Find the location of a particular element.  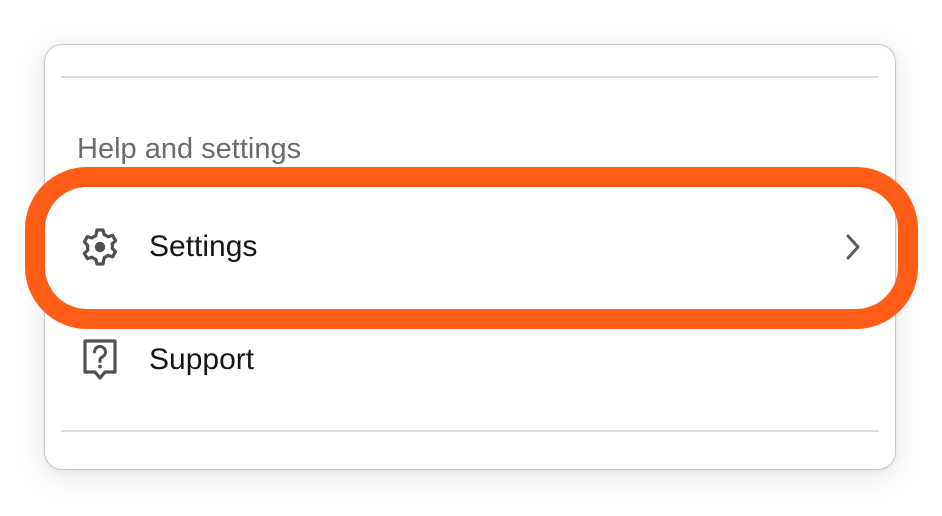

bottom-divider is located at coordinates (470, 431).